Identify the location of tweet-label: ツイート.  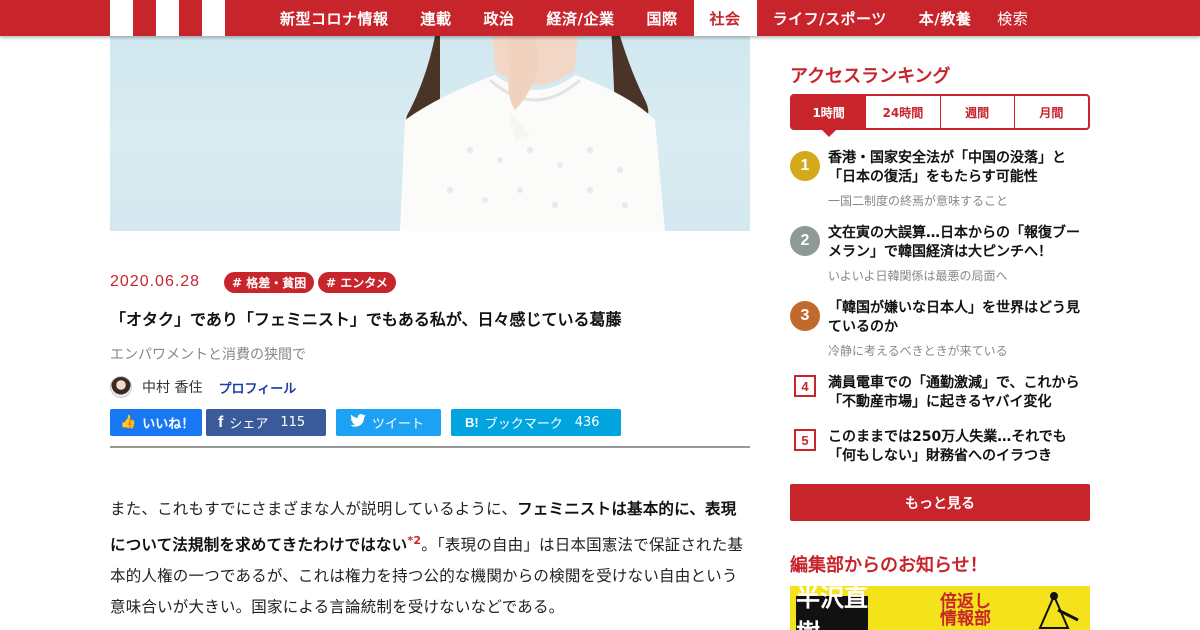
(398, 424).